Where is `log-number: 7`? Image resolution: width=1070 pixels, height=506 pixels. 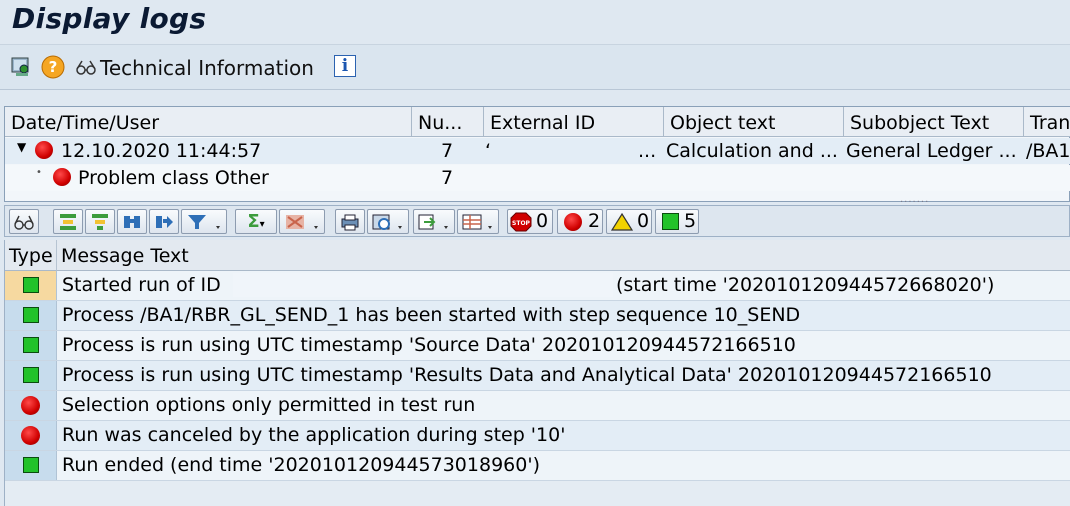
log-number: 7 is located at coordinates (447, 151).